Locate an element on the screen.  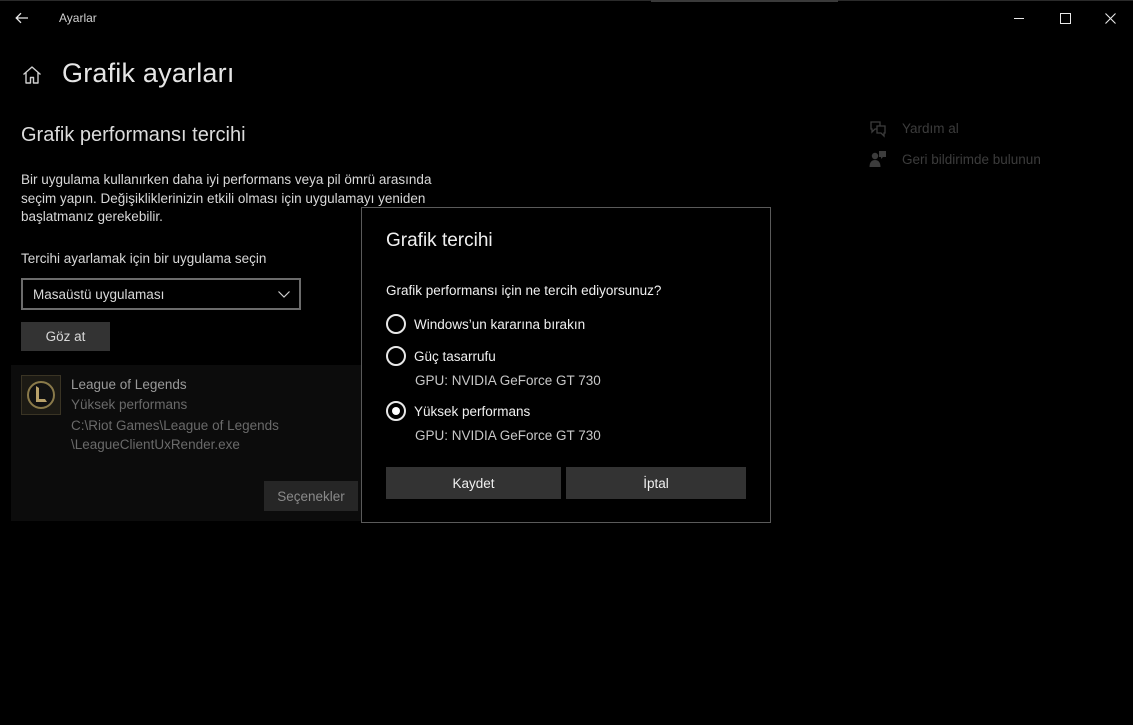
radio-option-power-saving: Güç tasarrufu is located at coordinates (441, 356).